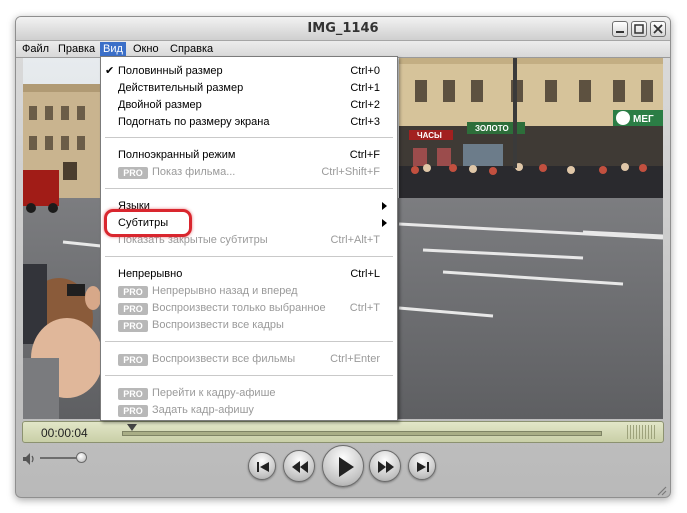 This screenshot has height=513, width=687. I want to click on menu-item-label: Подогнать по размеру экрана, so click(194, 122).